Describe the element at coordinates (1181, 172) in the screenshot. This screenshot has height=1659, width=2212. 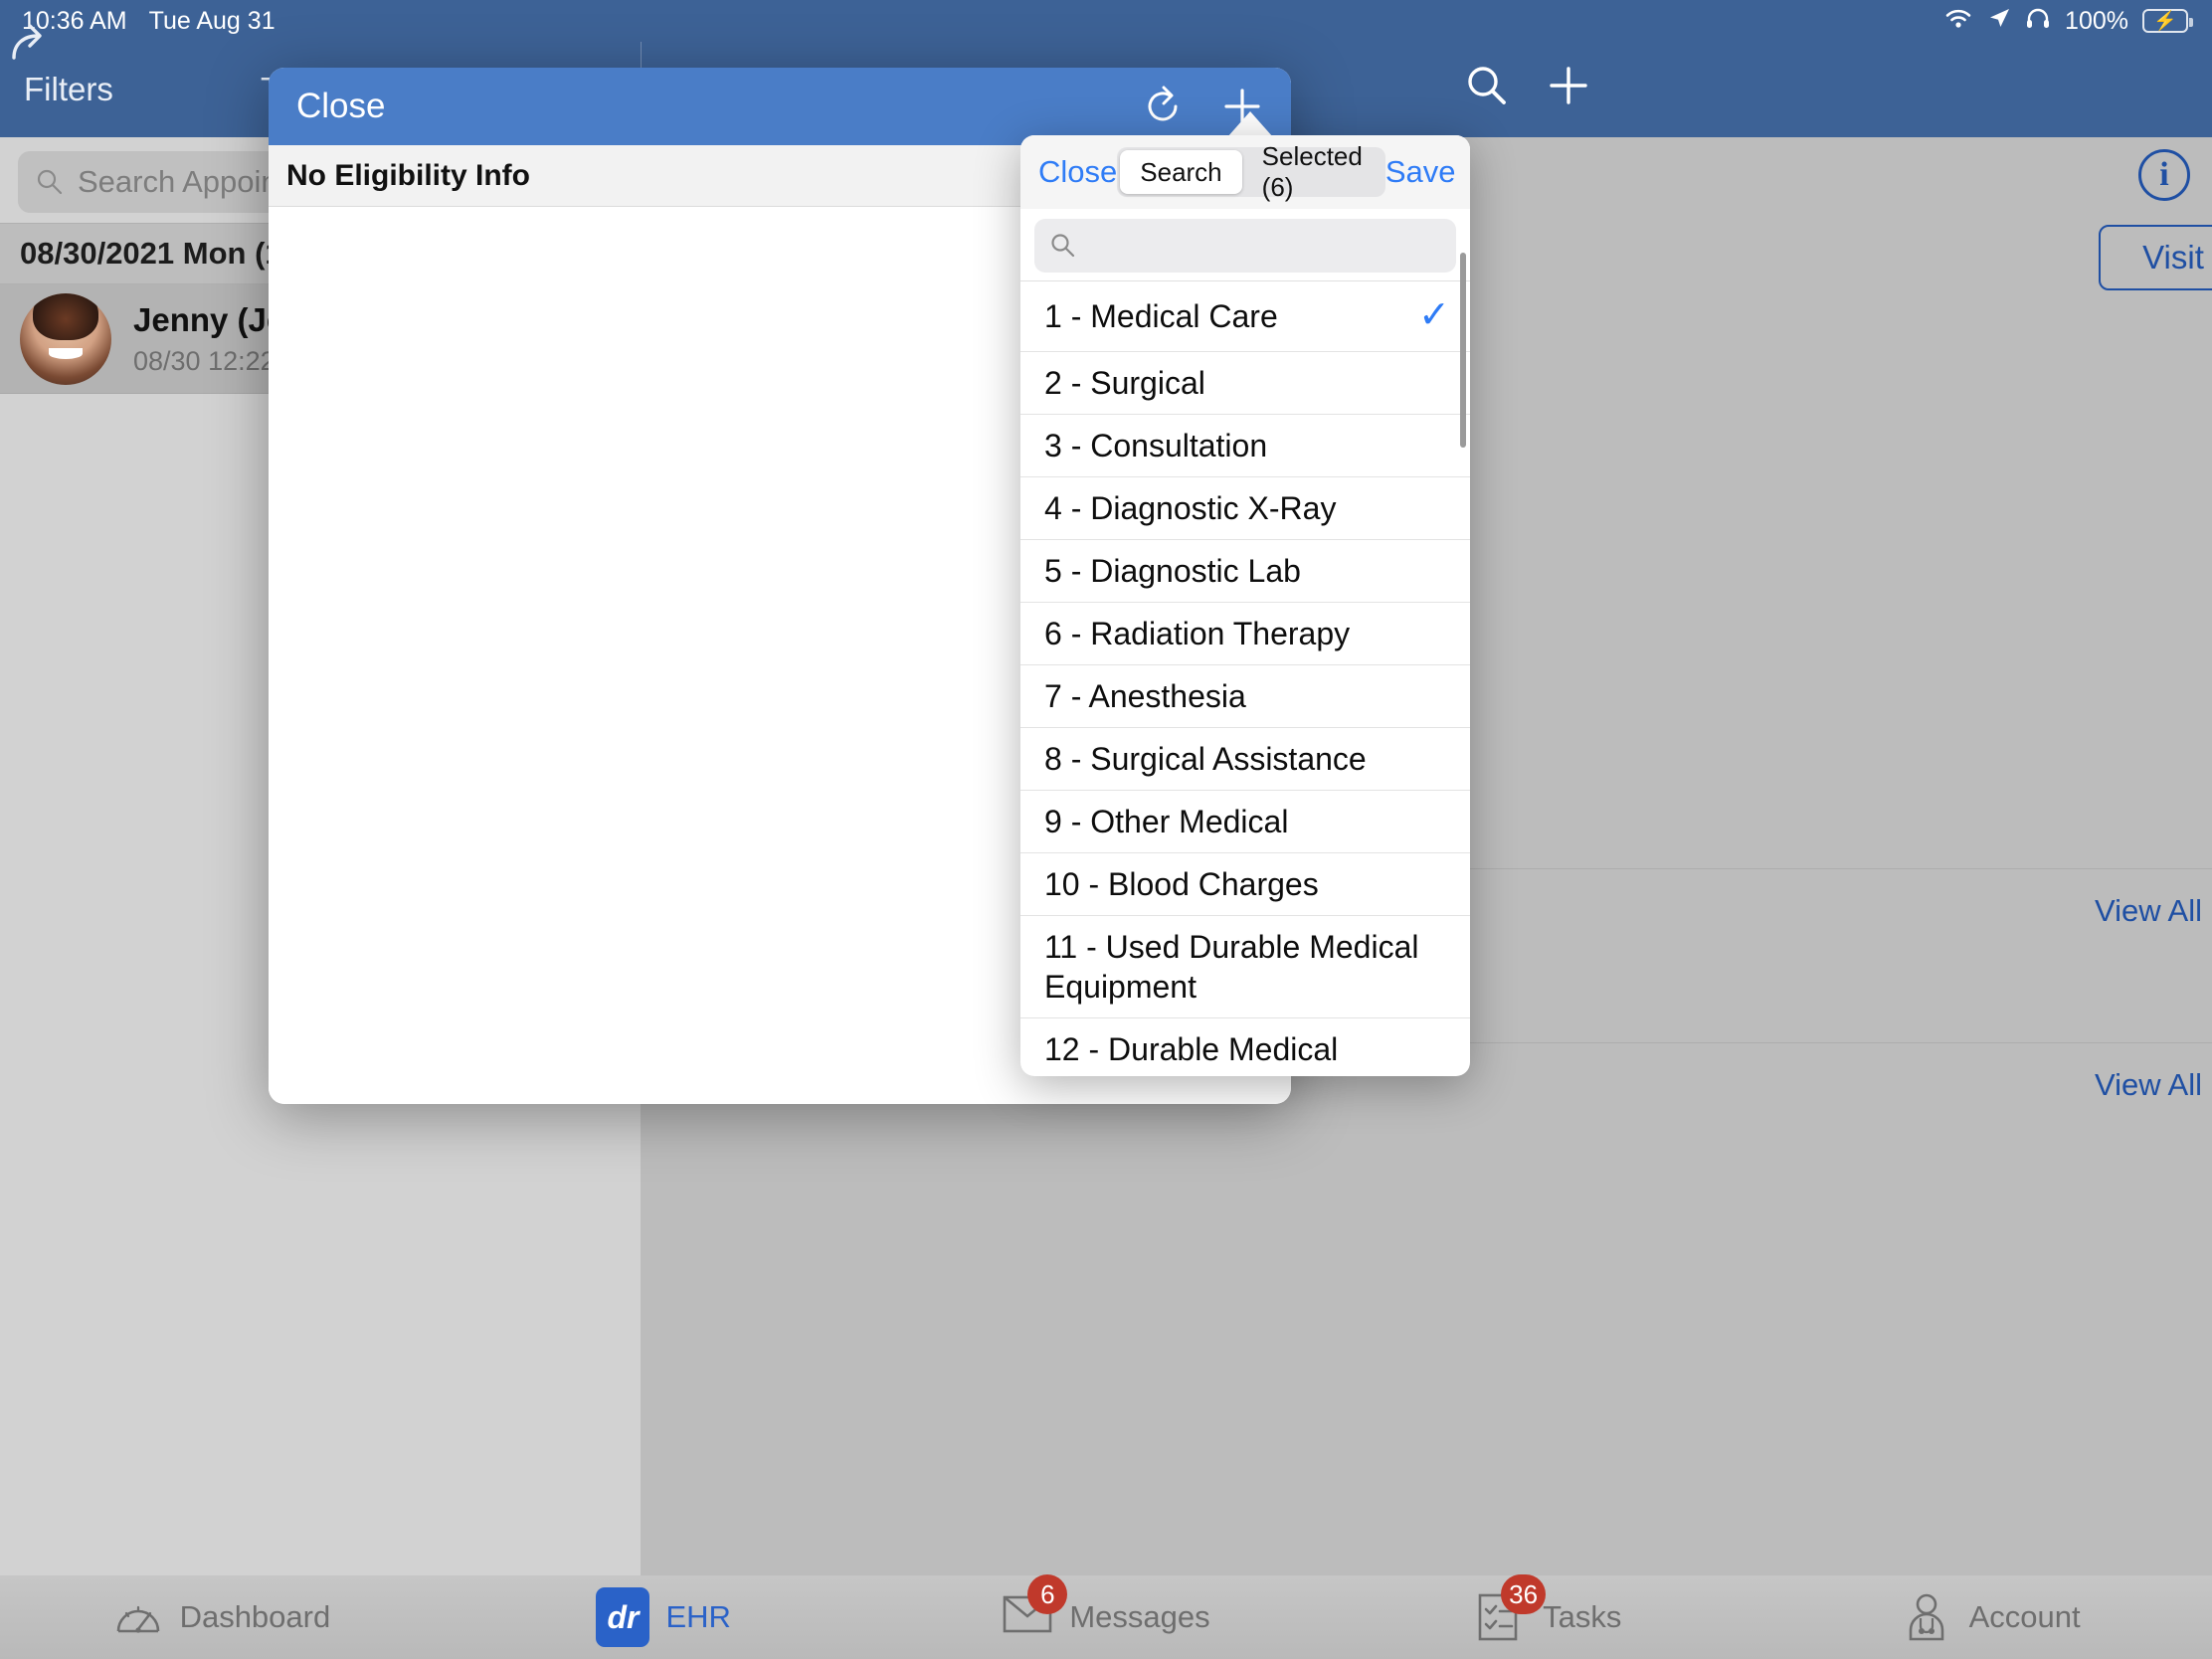
I see `segment-search: Search` at that location.